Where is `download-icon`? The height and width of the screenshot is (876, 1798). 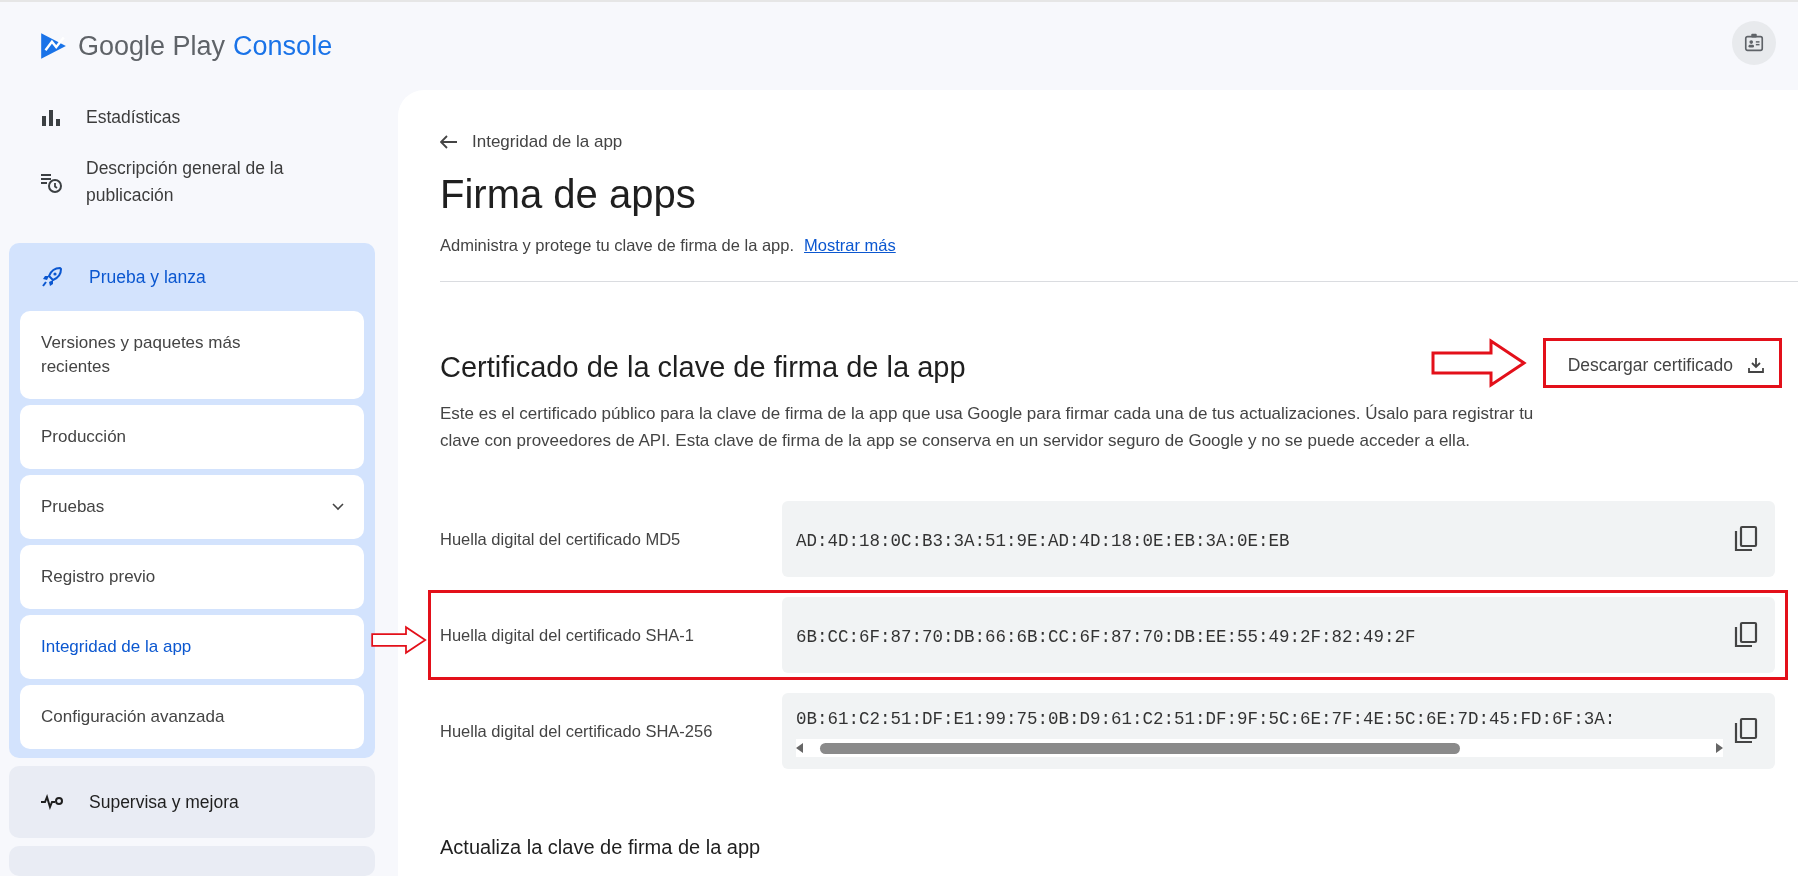 download-icon is located at coordinates (1756, 365).